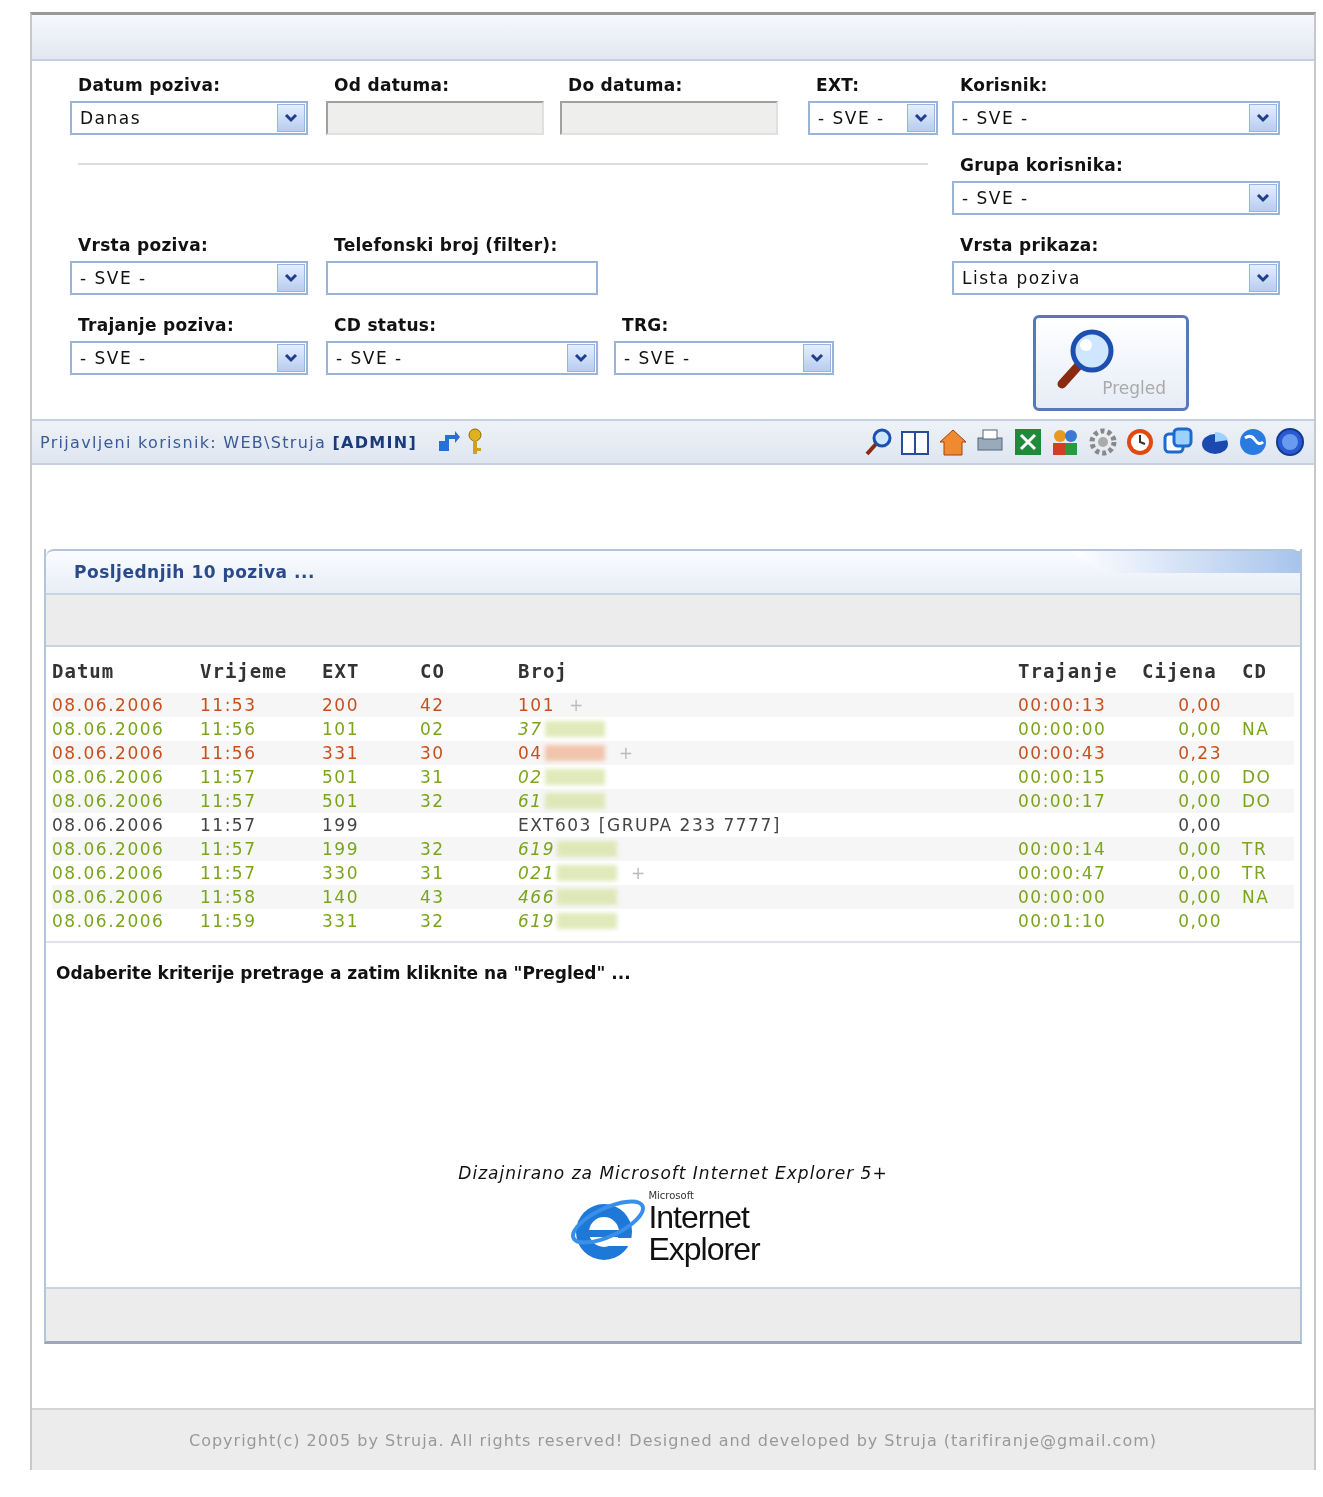 This screenshot has width=1323, height=1497. I want to click on table-cell: 140, so click(340, 897).